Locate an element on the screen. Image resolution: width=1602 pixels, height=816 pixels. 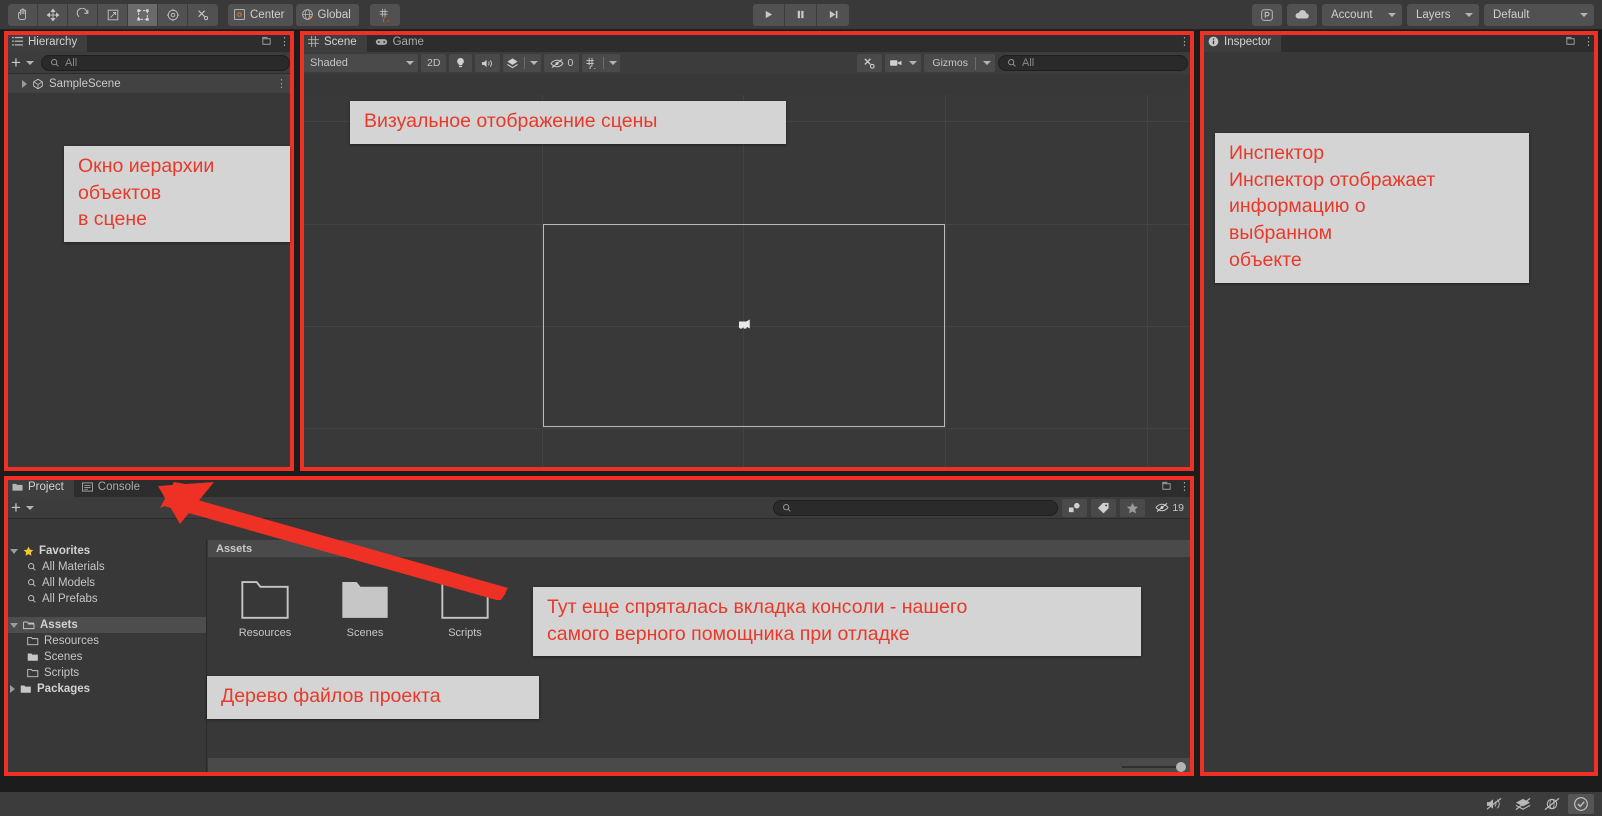
object-filter-button is located at coordinates (1075, 507).